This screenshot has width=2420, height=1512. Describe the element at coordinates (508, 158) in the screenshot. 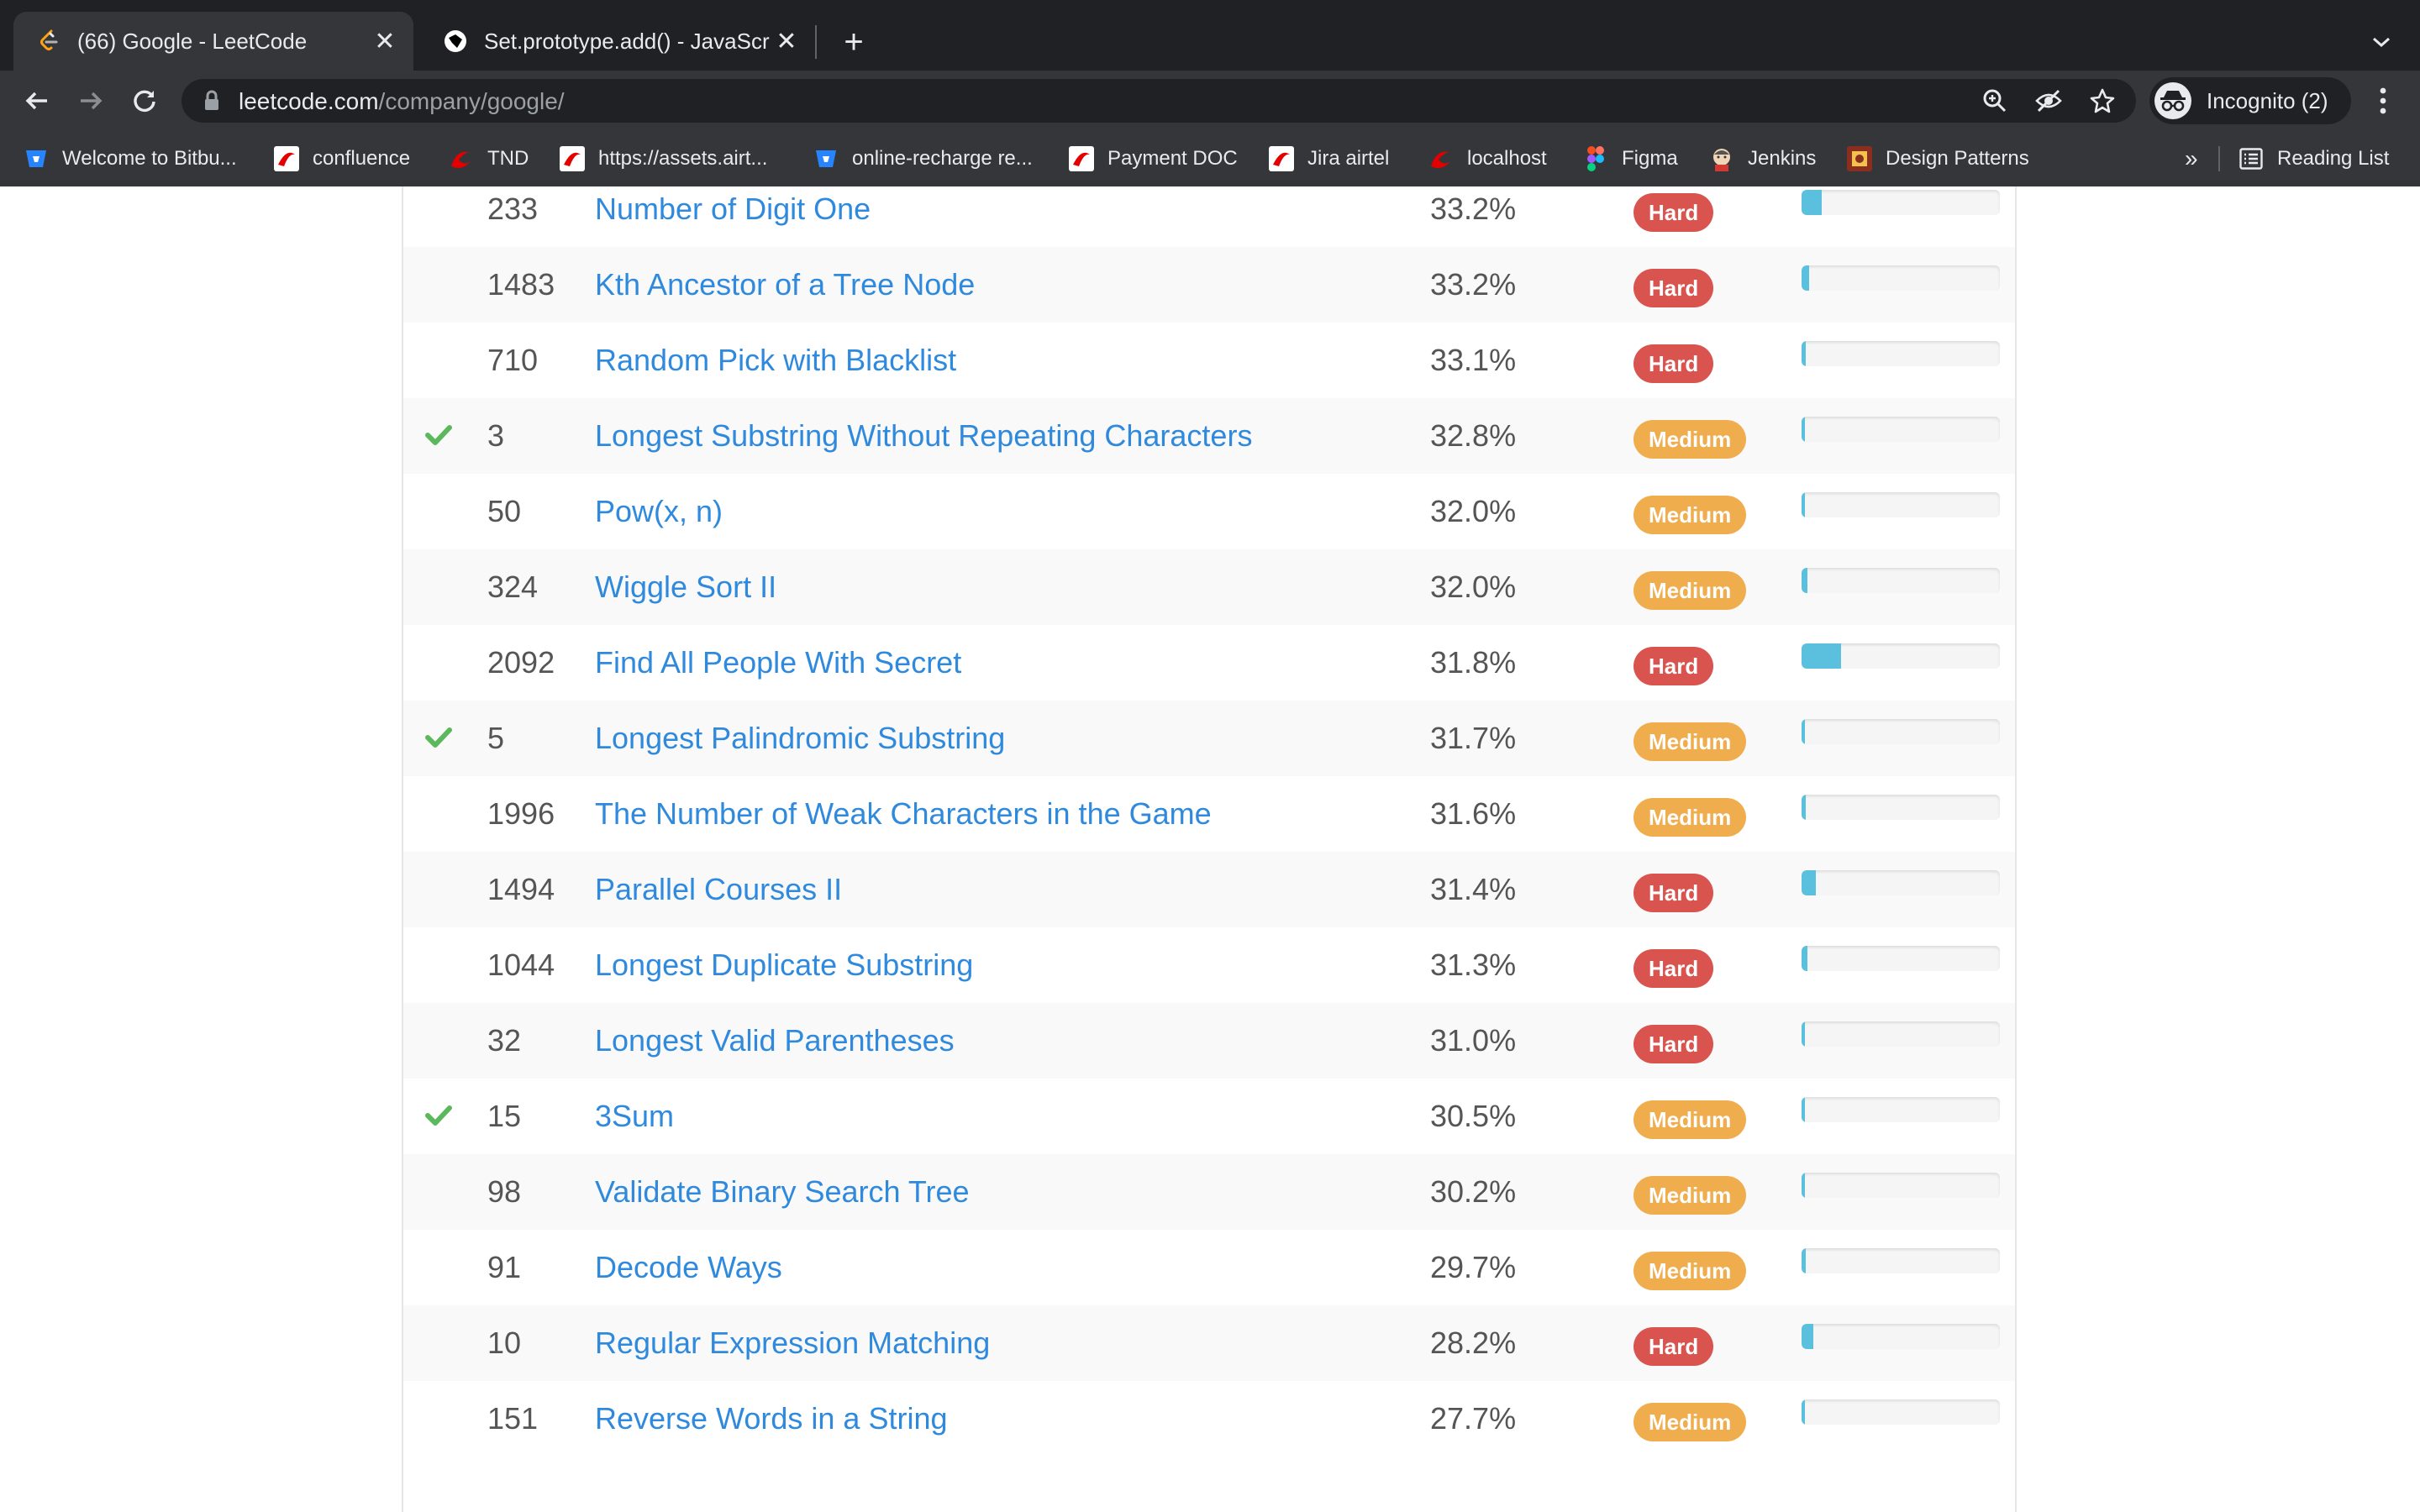

I see `bookmark-label: TND` at that location.